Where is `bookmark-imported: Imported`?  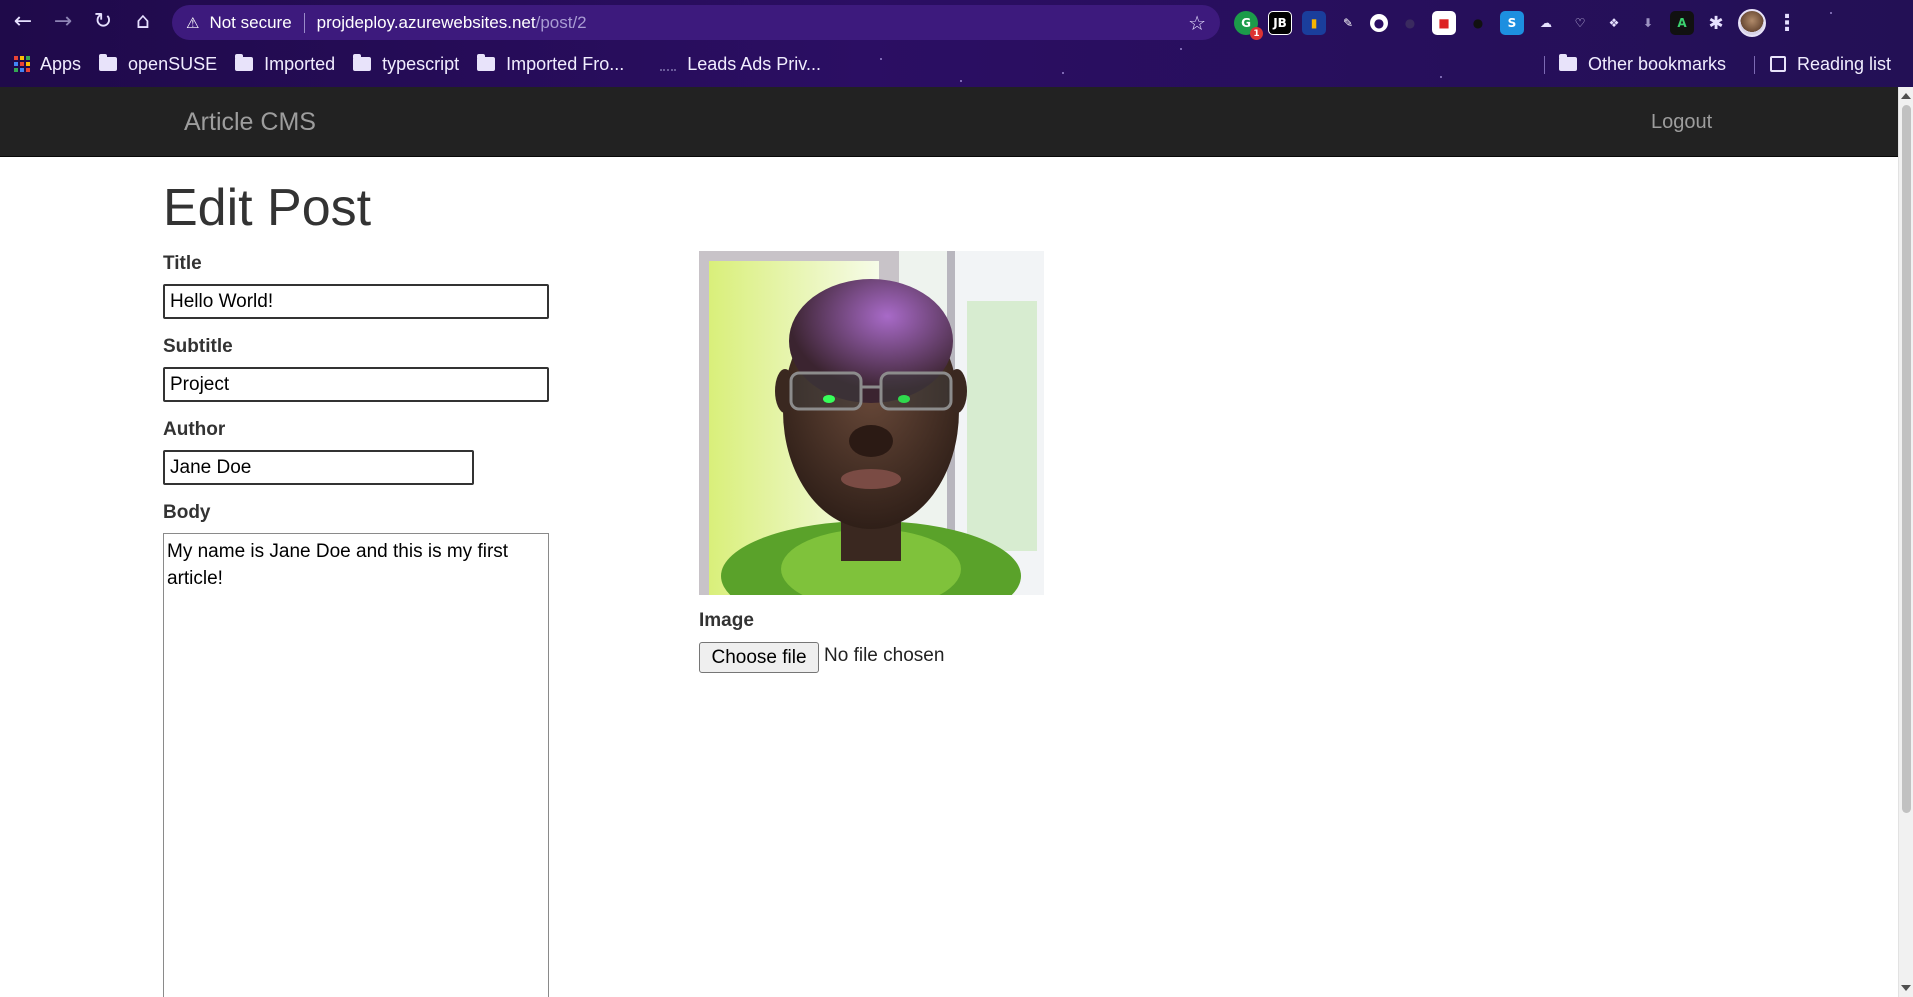
bookmark-imported: Imported is located at coordinates (285, 64).